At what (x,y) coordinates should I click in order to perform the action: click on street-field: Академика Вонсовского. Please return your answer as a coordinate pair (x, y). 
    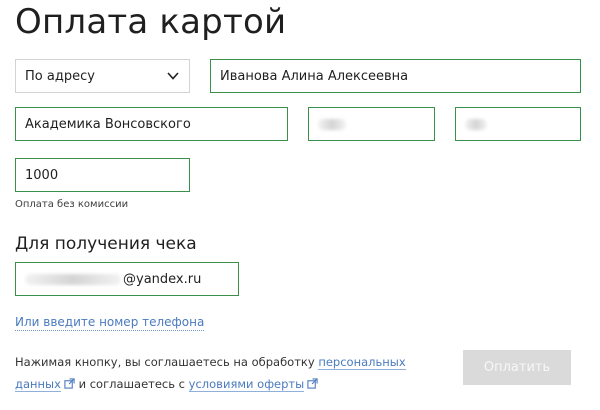
    Looking at the image, I should click on (151, 124).